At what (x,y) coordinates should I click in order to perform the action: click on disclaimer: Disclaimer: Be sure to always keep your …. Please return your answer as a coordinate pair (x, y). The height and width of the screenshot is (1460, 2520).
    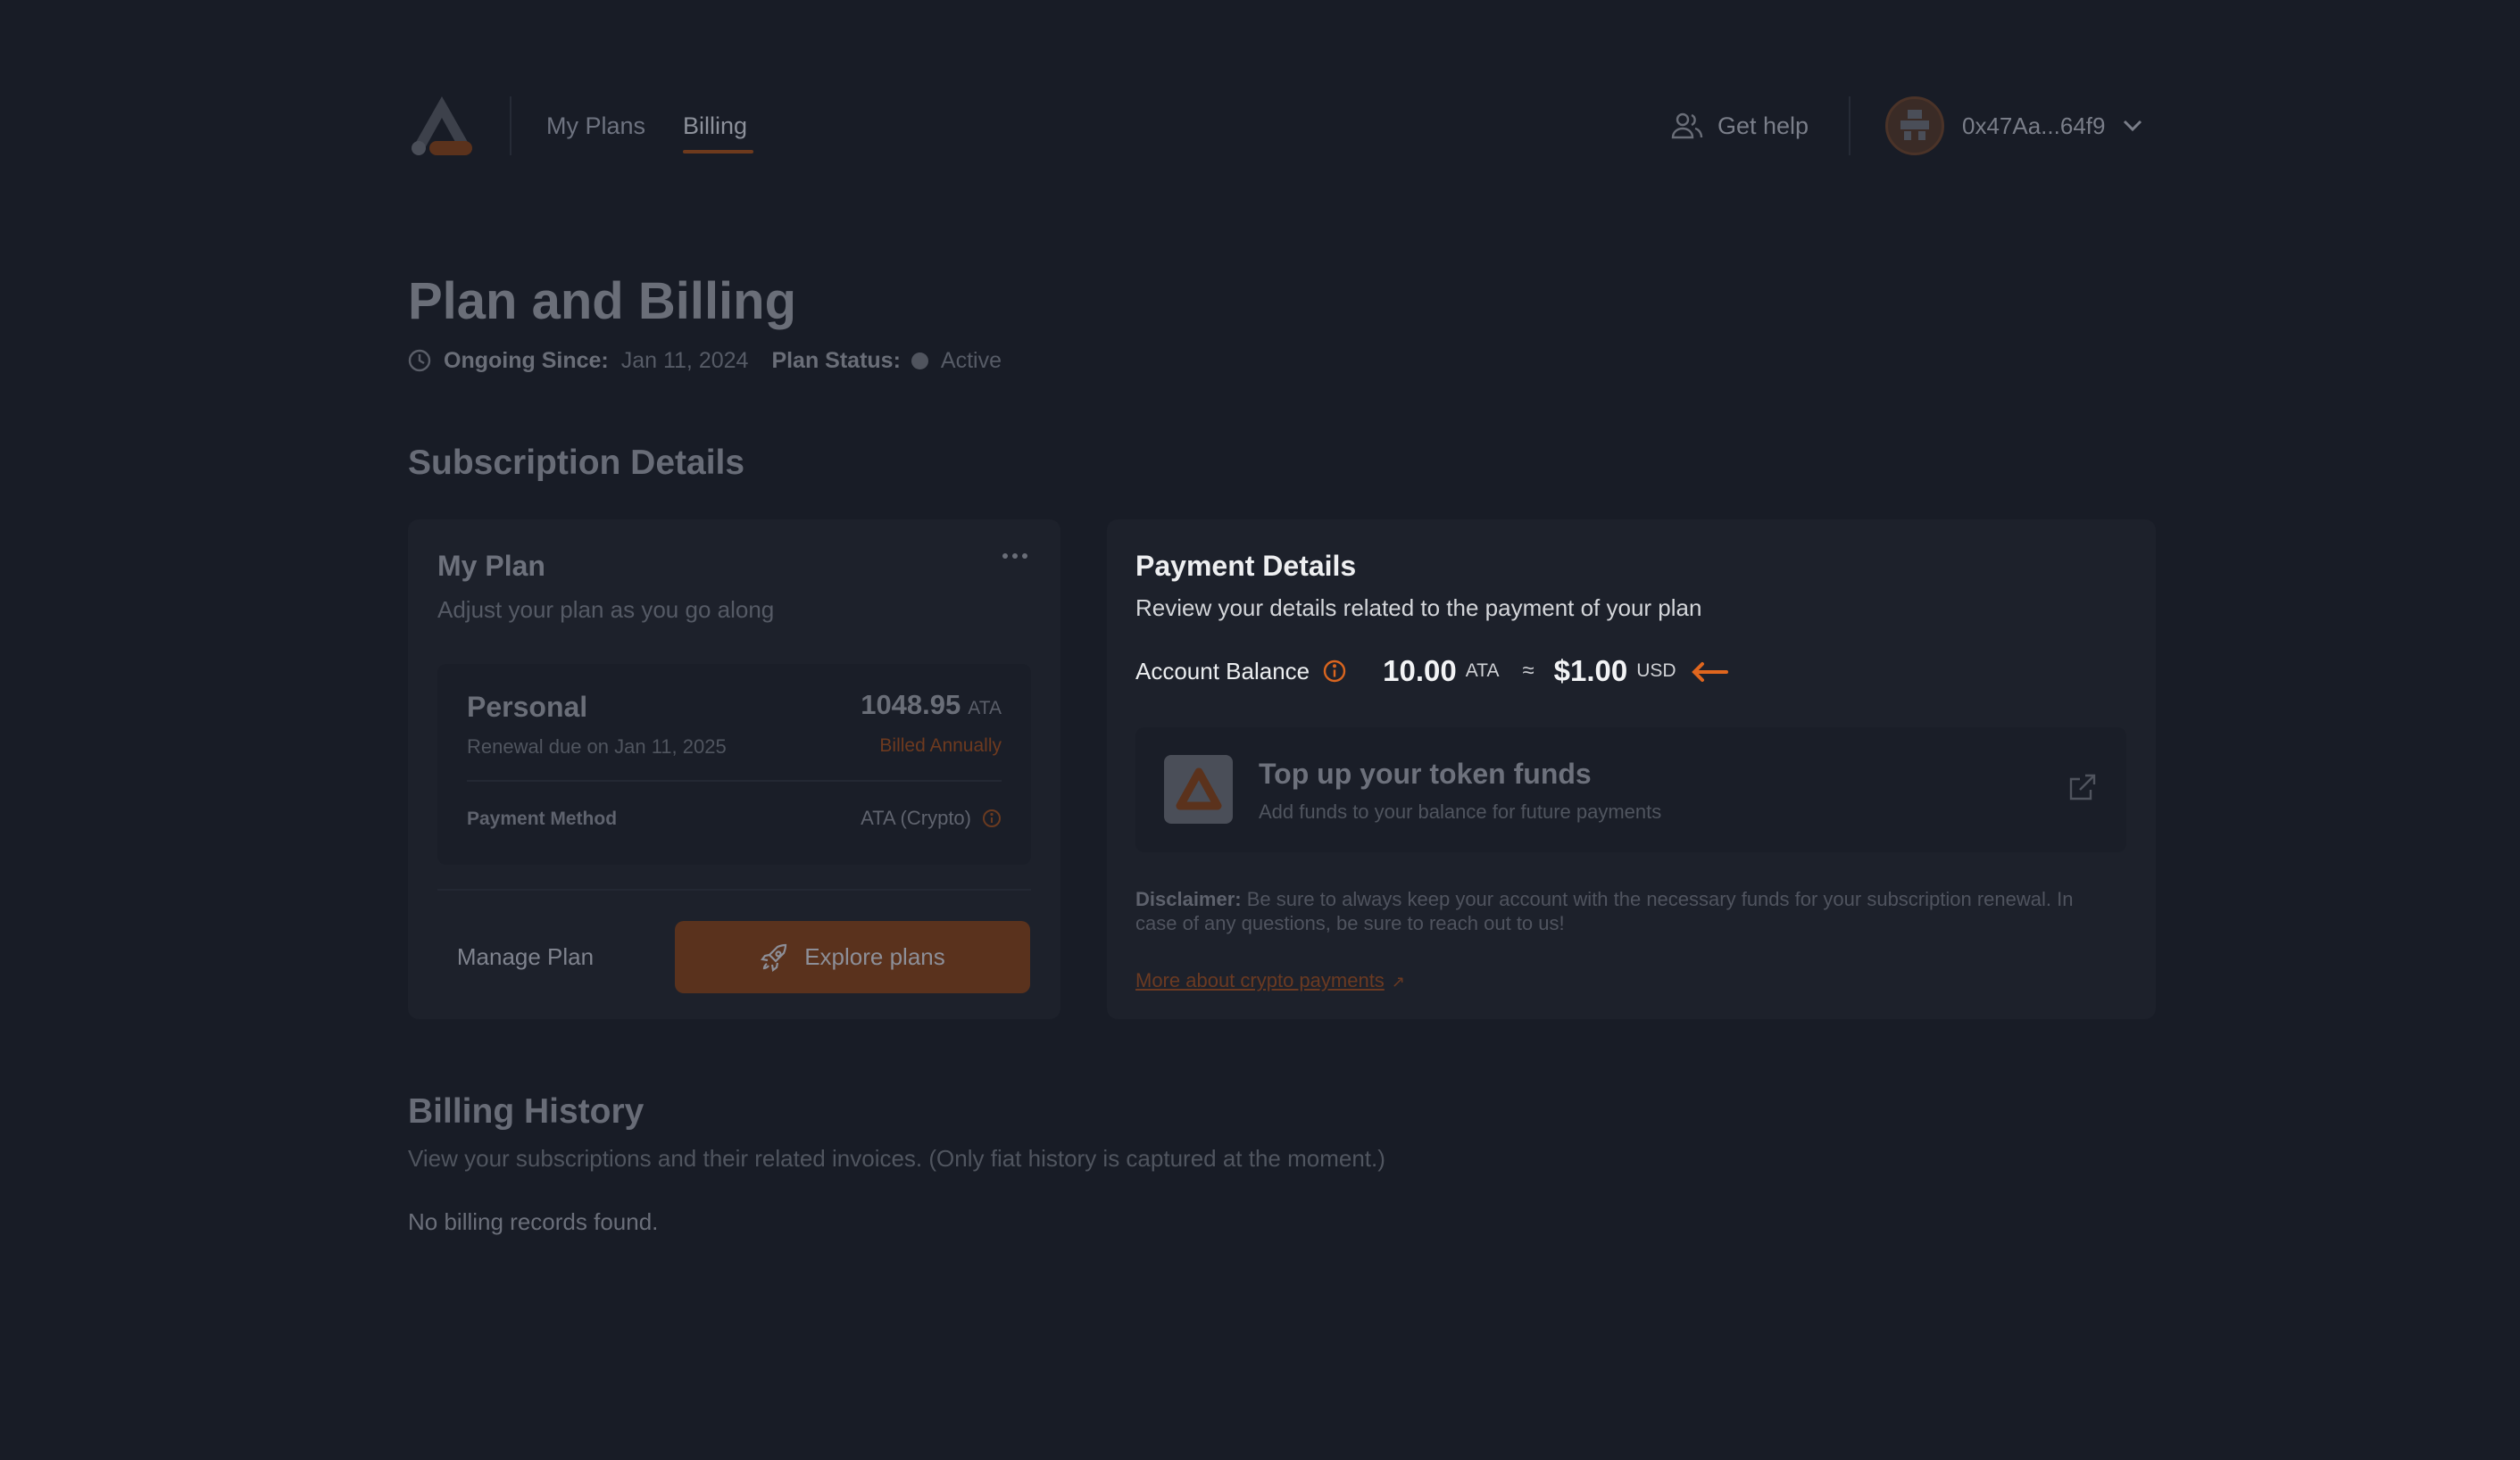
    Looking at the image, I should click on (1626, 911).